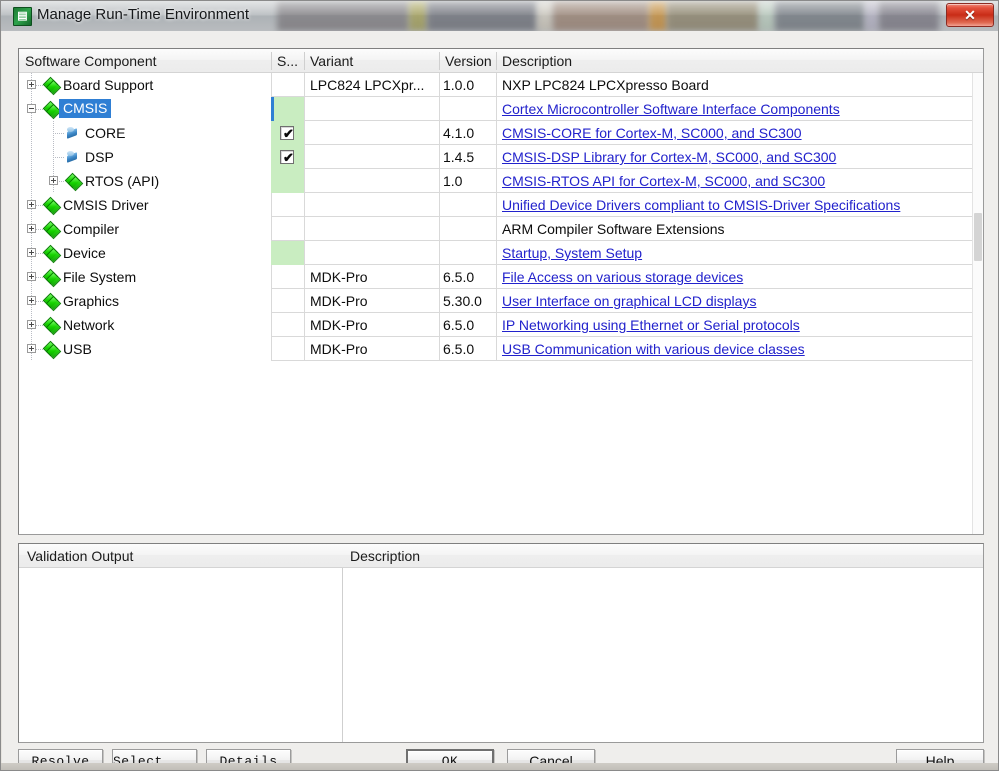 This screenshot has width=999, height=771. Describe the element at coordinates (501, 253) in the screenshot. I see `table-row: Device Startup, System Setup` at that location.